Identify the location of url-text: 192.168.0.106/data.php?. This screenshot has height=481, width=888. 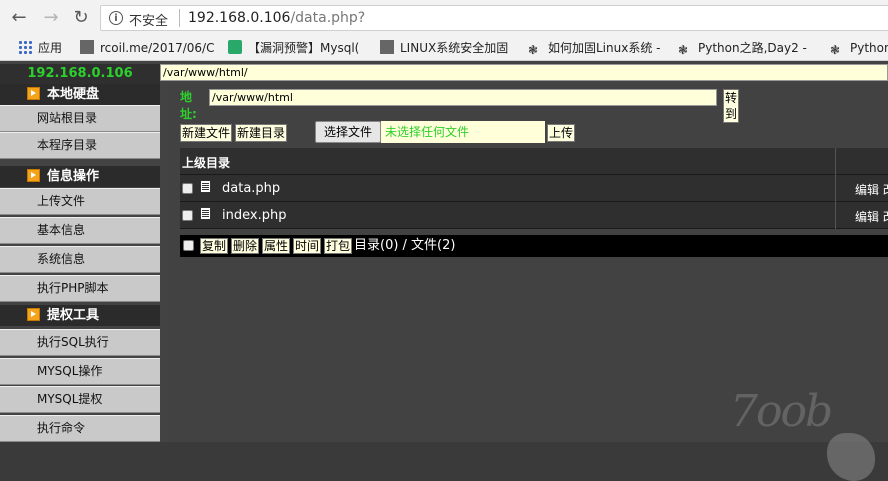
(276, 18).